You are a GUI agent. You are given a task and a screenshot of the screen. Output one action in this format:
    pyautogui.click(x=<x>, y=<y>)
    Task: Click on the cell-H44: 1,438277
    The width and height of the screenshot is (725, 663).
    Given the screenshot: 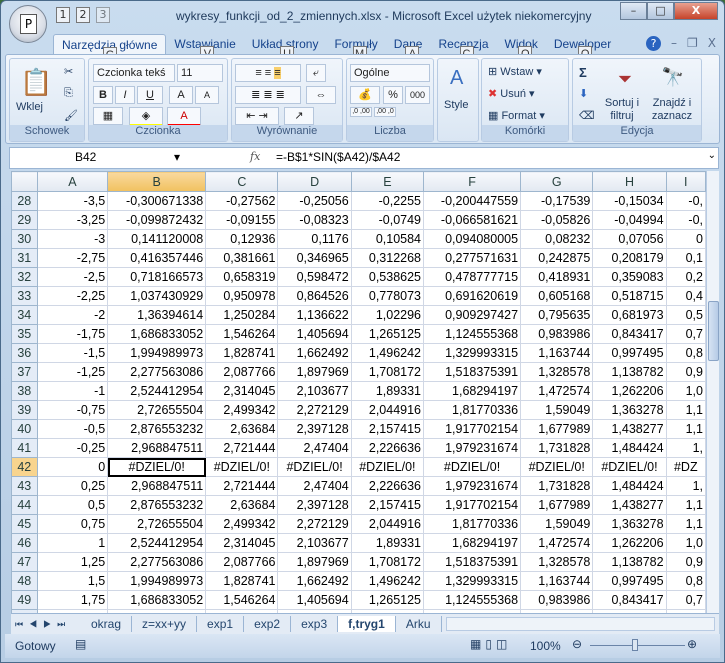 What is the action you would take?
    pyautogui.click(x=629, y=505)
    